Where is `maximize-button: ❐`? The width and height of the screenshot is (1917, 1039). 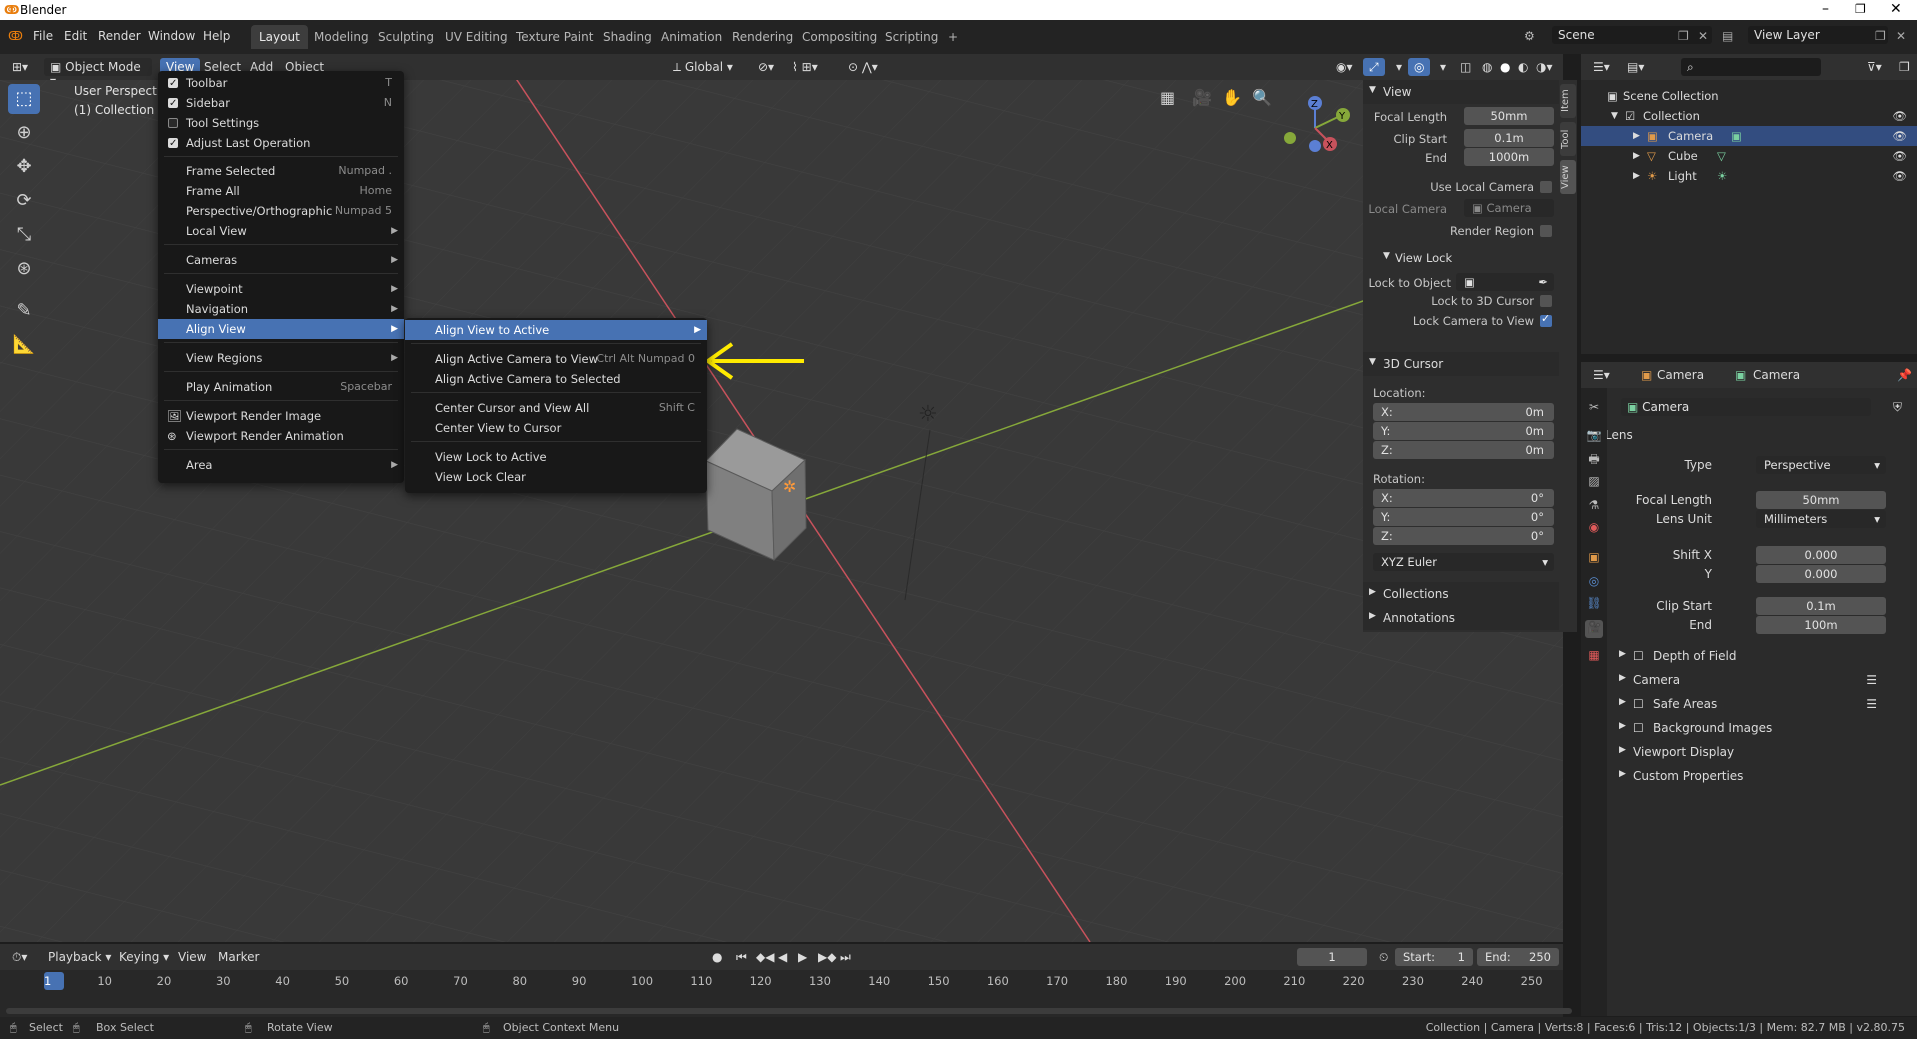
maximize-button: ❐ is located at coordinates (1860, 9).